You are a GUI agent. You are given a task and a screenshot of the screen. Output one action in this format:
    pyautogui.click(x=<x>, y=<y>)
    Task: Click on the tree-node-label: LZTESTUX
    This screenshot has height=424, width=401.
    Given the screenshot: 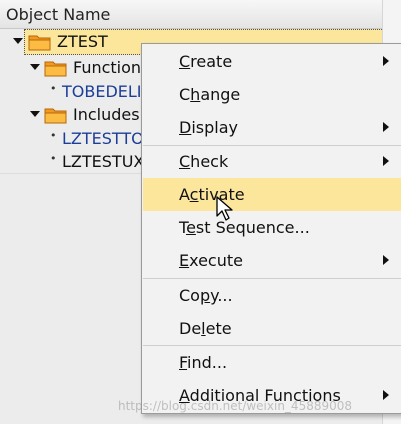 What is the action you would take?
    pyautogui.click(x=103, y=161)
    